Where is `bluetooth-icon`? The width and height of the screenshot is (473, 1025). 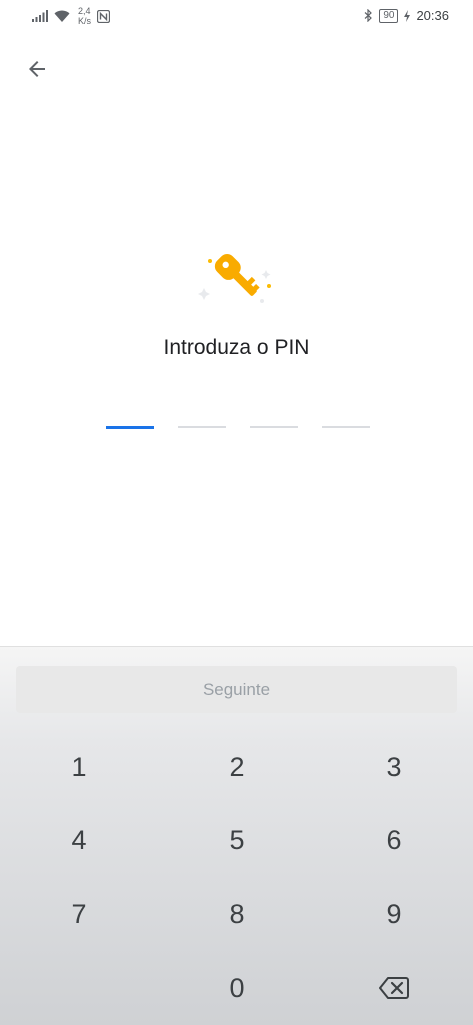 bluetooth-icon is located at coordinates (368, 15).